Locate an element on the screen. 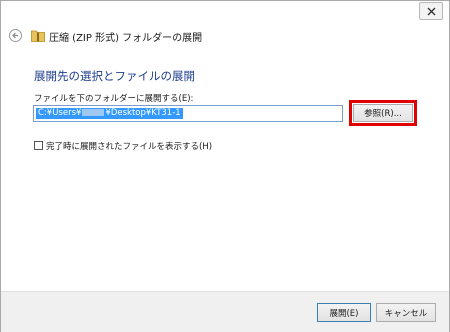 The height and width of the screenshot is (332, 450). back-arrow-icon is located at coordinates (15, 35).